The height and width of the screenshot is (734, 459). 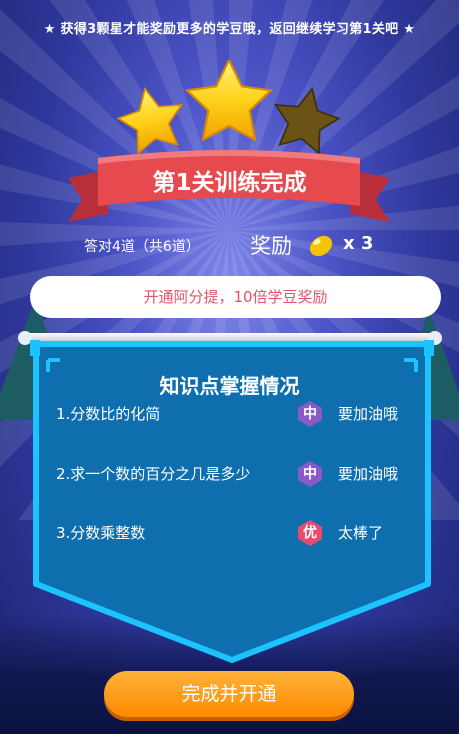 I want to click on knowledge-item-name: 1.分数比的化简, so click(x=108, y=414).